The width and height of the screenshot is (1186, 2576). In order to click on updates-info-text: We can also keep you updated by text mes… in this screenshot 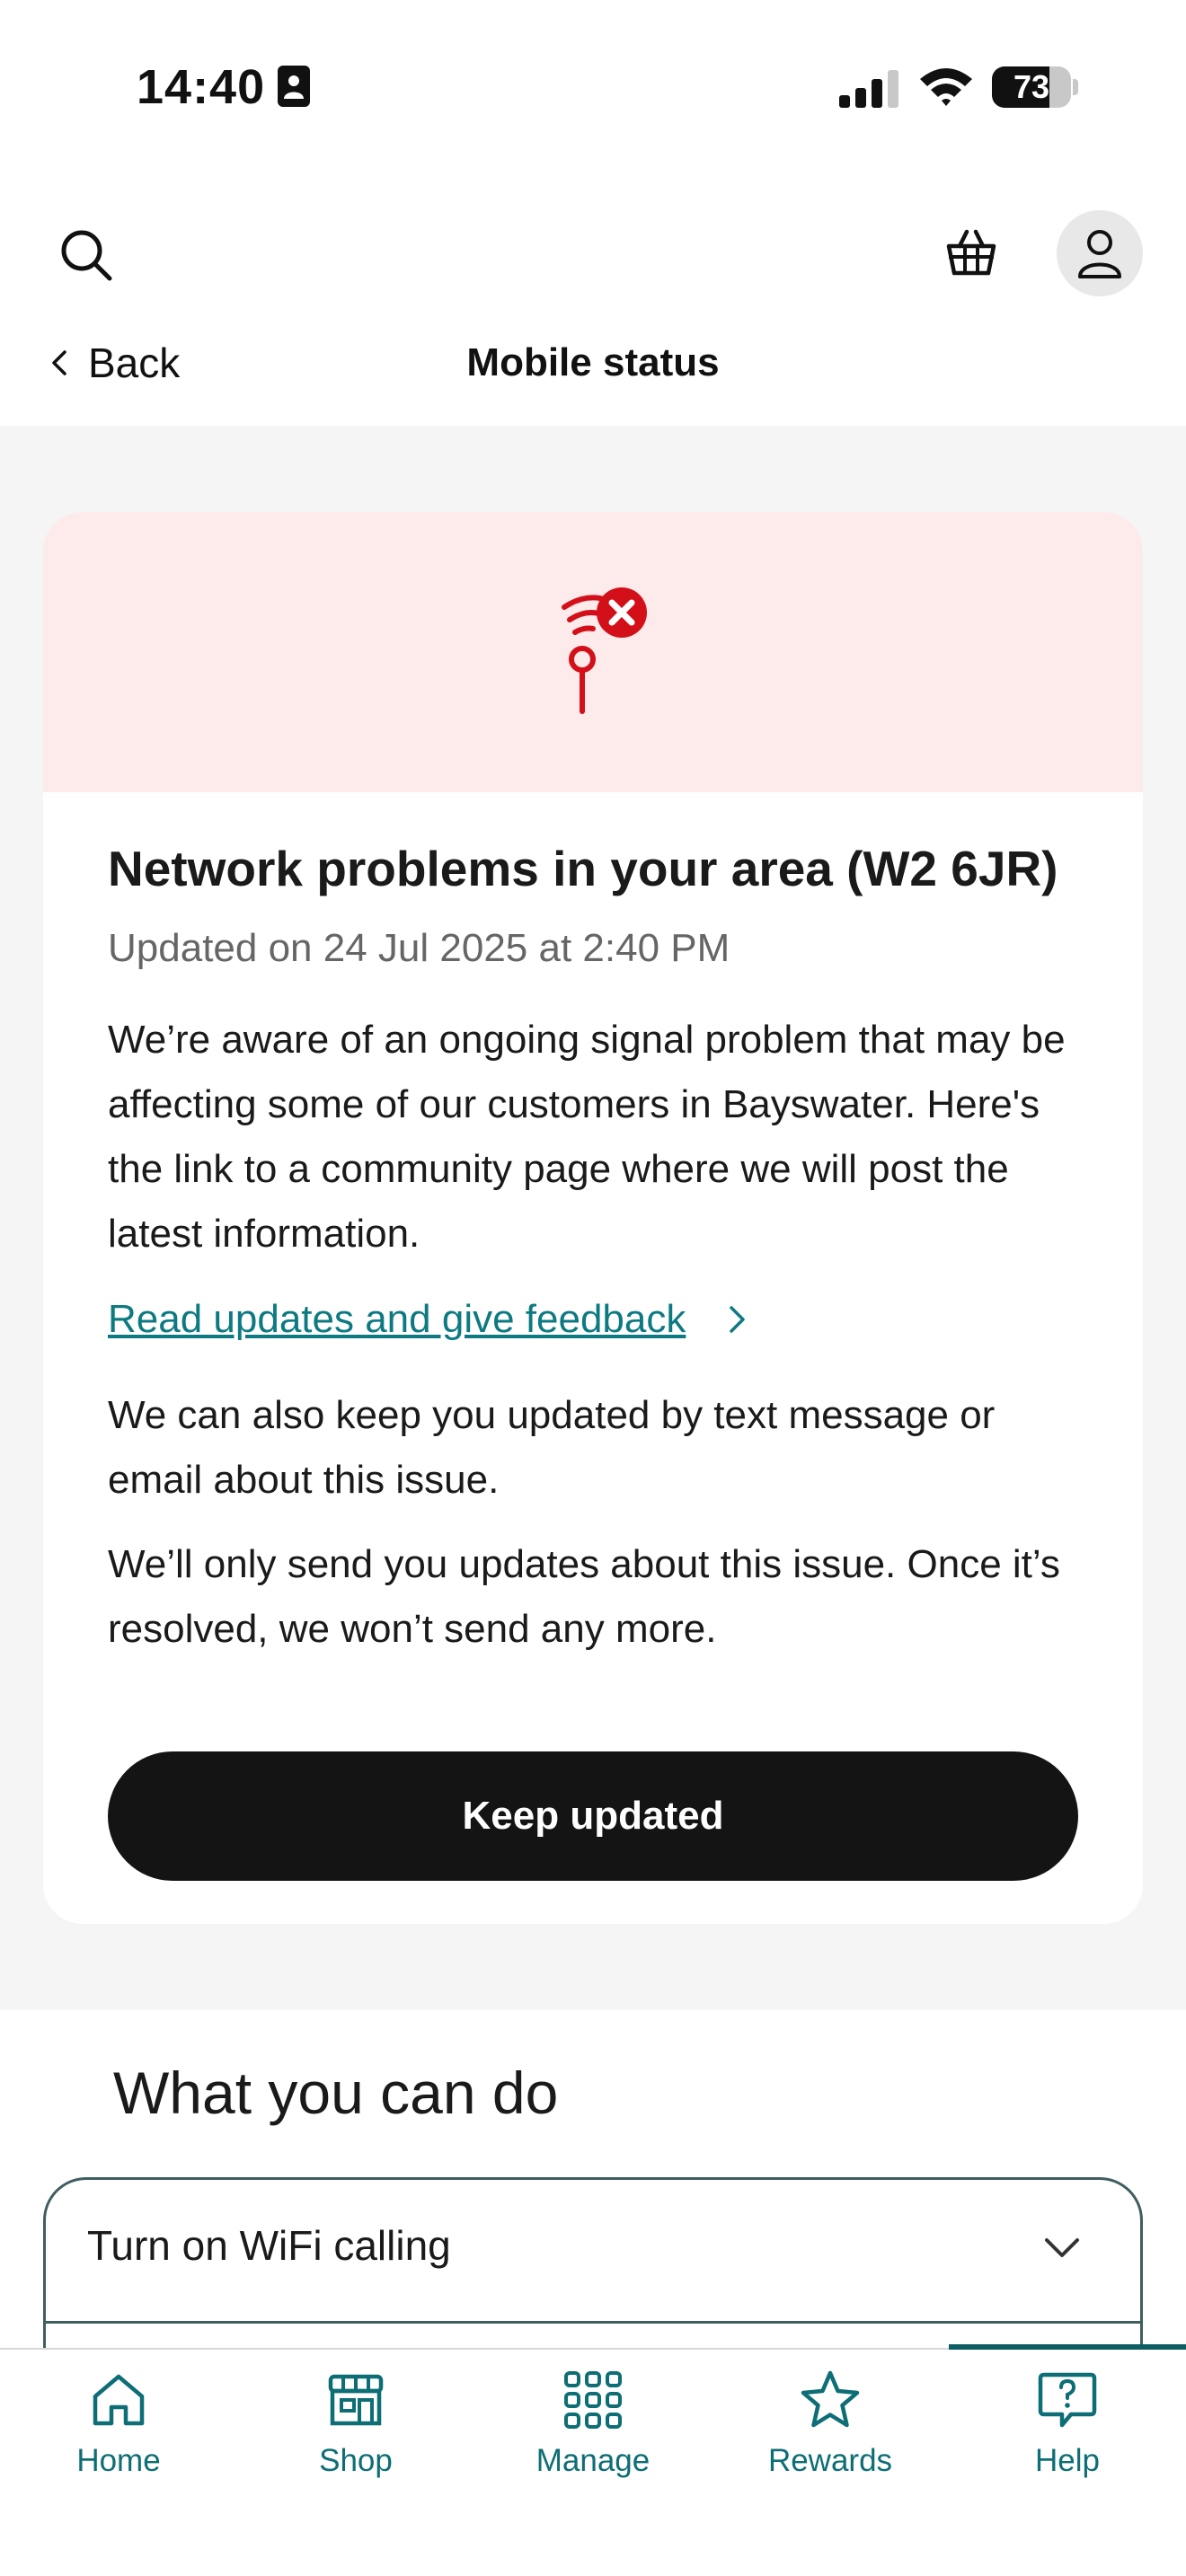, I will do `click(552, 1447)`.